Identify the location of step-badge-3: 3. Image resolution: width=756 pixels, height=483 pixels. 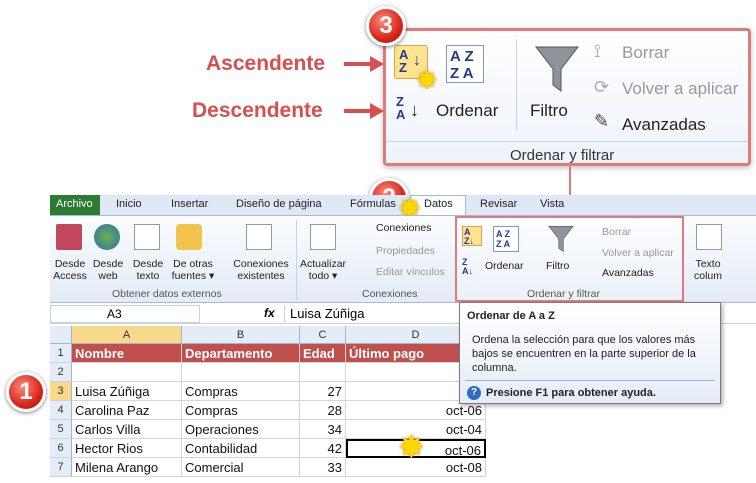
(386, 26).